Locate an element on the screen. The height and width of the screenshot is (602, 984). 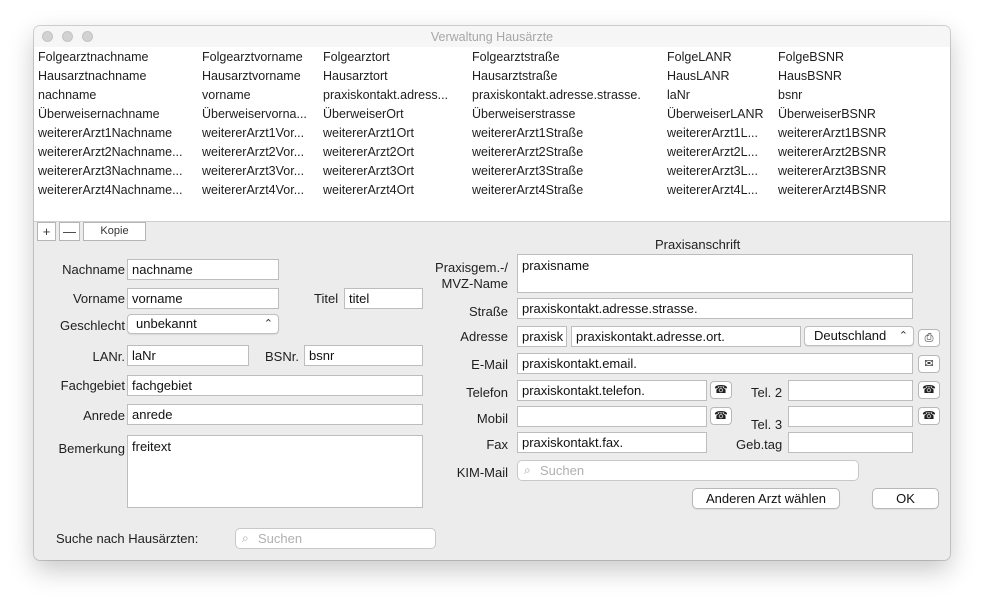
doctor-search-field: ⌕ Suchen is located at coordinates (335, 538).